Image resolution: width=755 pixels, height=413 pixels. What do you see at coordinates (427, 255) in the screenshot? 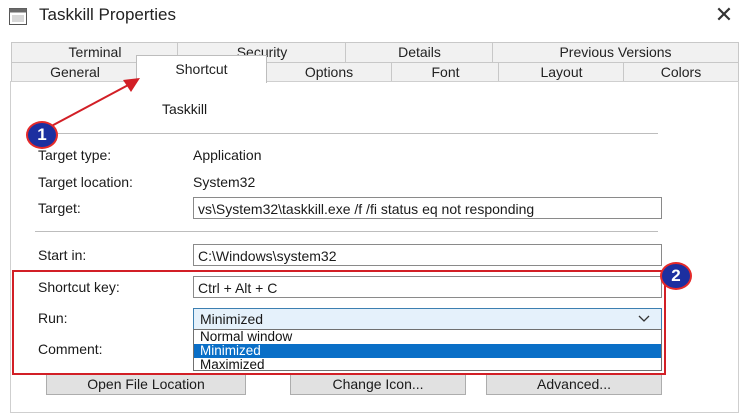
I see `start-in-input: C:\Windows\system32` at bounding box center [427, 255].